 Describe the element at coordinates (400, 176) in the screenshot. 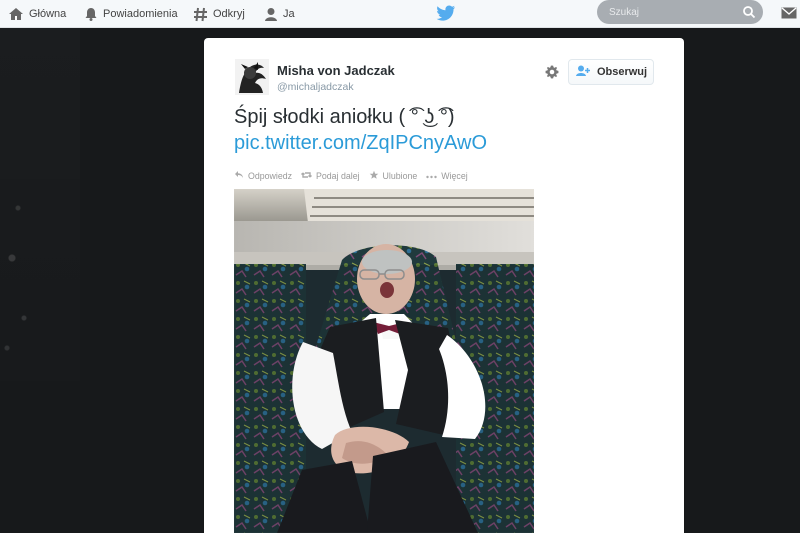

I see `favorite-label: Ulubione` at that location.